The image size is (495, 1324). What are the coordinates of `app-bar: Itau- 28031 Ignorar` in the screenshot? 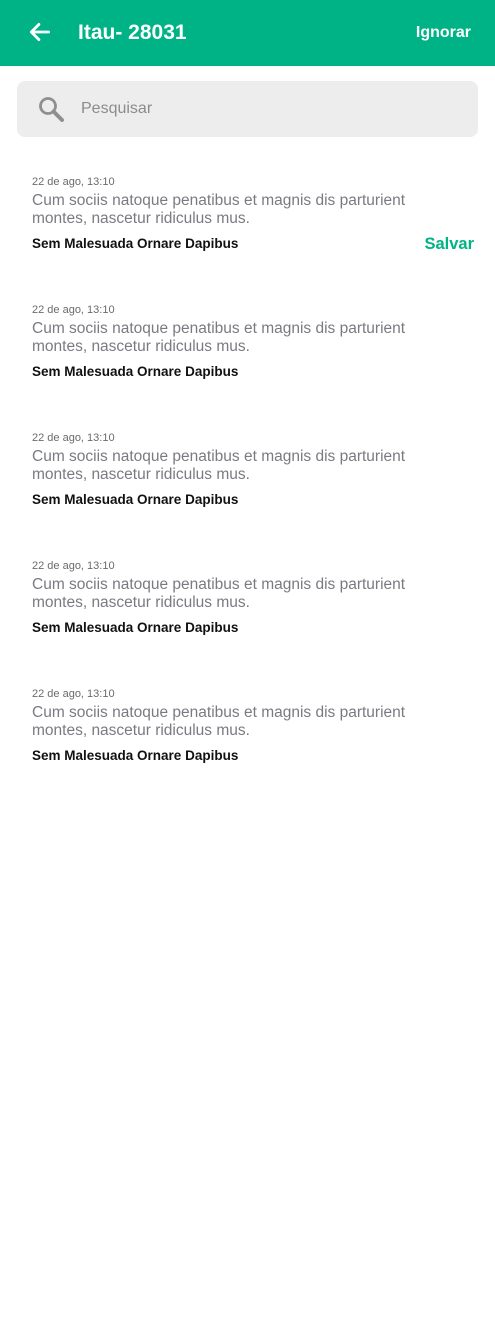 It's located at (247, 33).